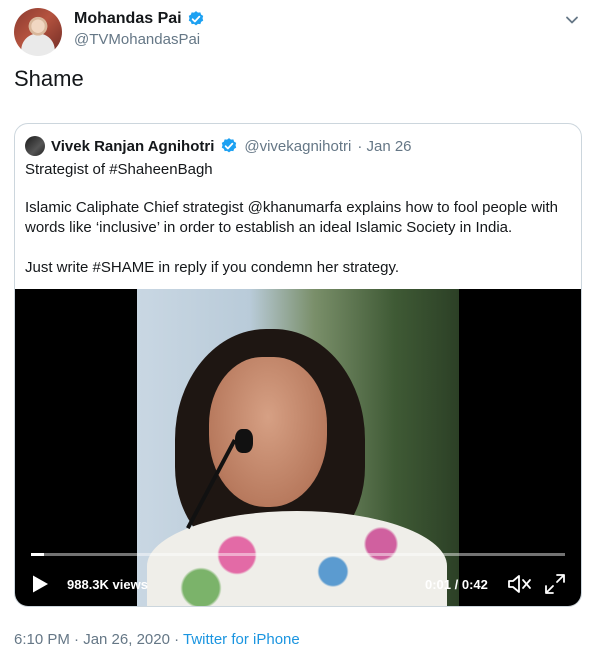 This screenshot has width=596, height=660. I want to click on quoted-author-name: Vivek Ranjan Agnihotri, so click(133, 146).